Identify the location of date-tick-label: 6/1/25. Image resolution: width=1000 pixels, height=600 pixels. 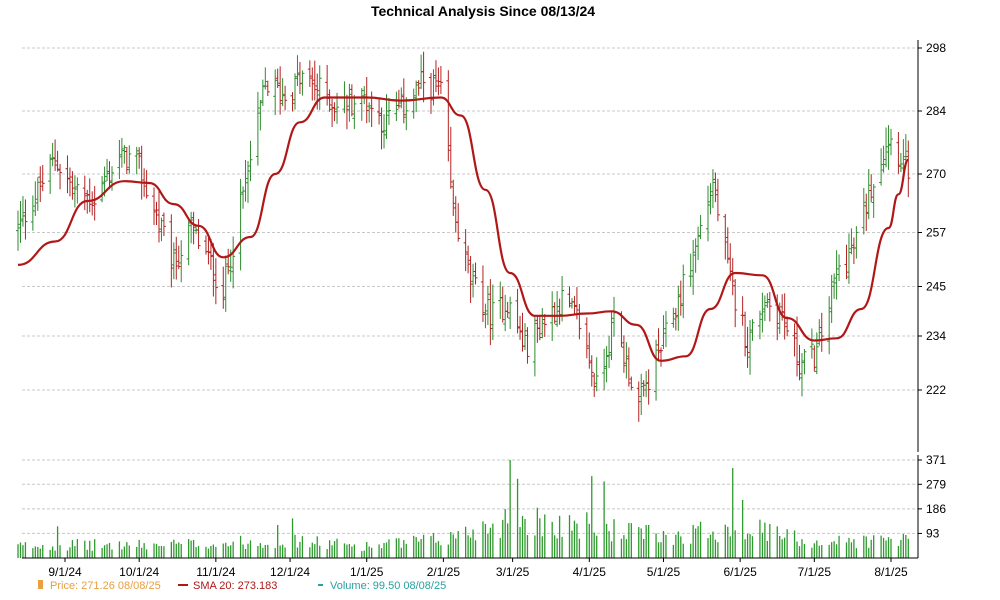
(740, 572).